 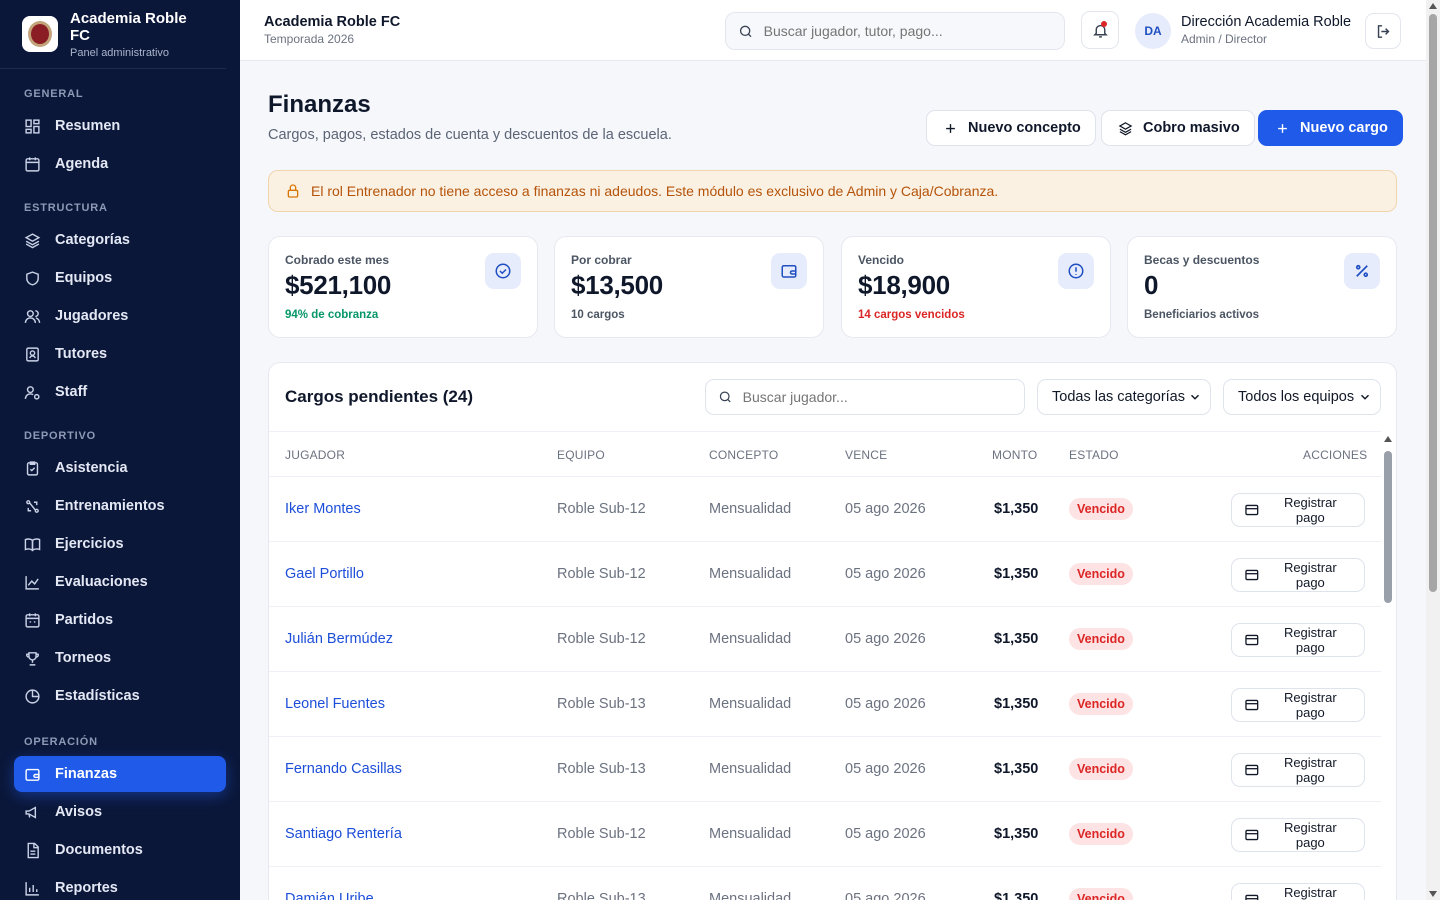 I want to click on sidebar-item-estadisticas: Estadísticas, so click(x=113, y=696).